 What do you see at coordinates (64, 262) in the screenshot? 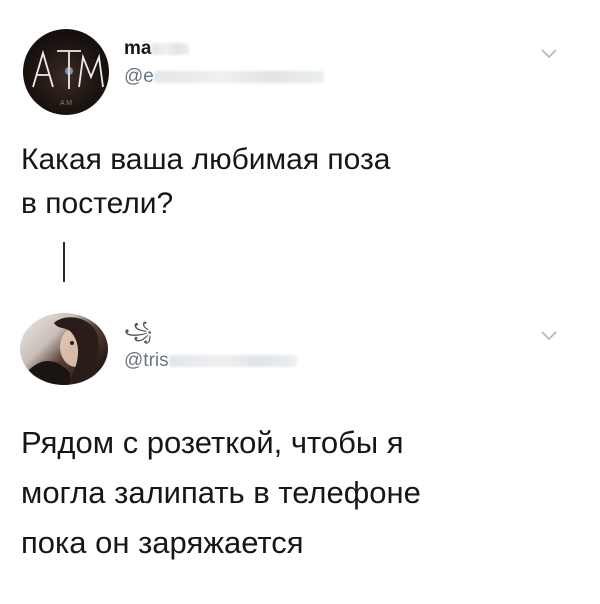
I see `thread-connector` at bounding box center [64, 262].